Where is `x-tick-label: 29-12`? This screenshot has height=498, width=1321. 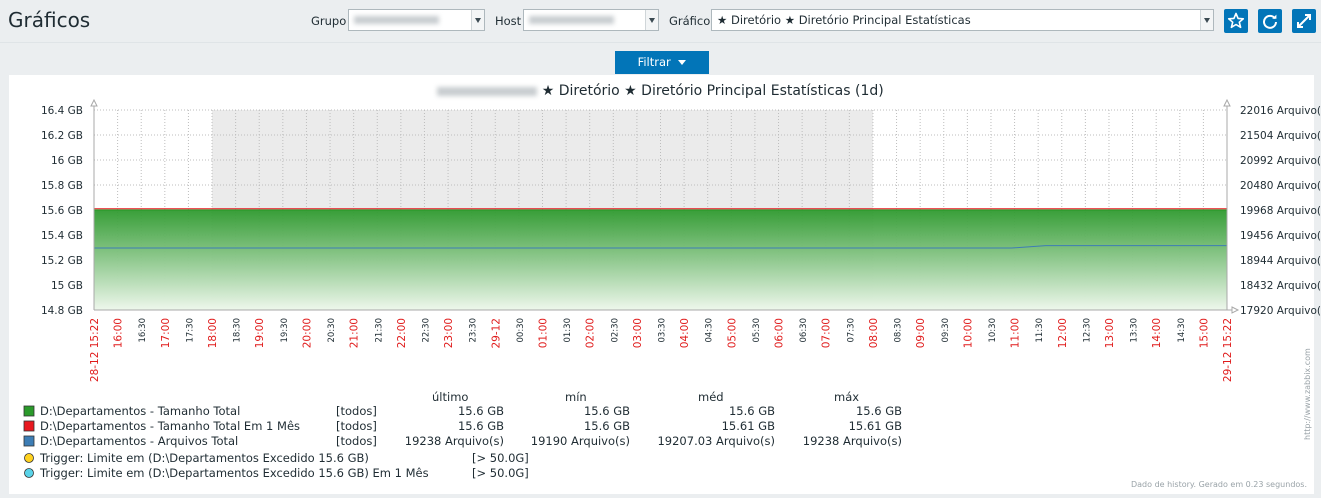 x-tick-label: 29-12 is located at coordinates (496, 333).